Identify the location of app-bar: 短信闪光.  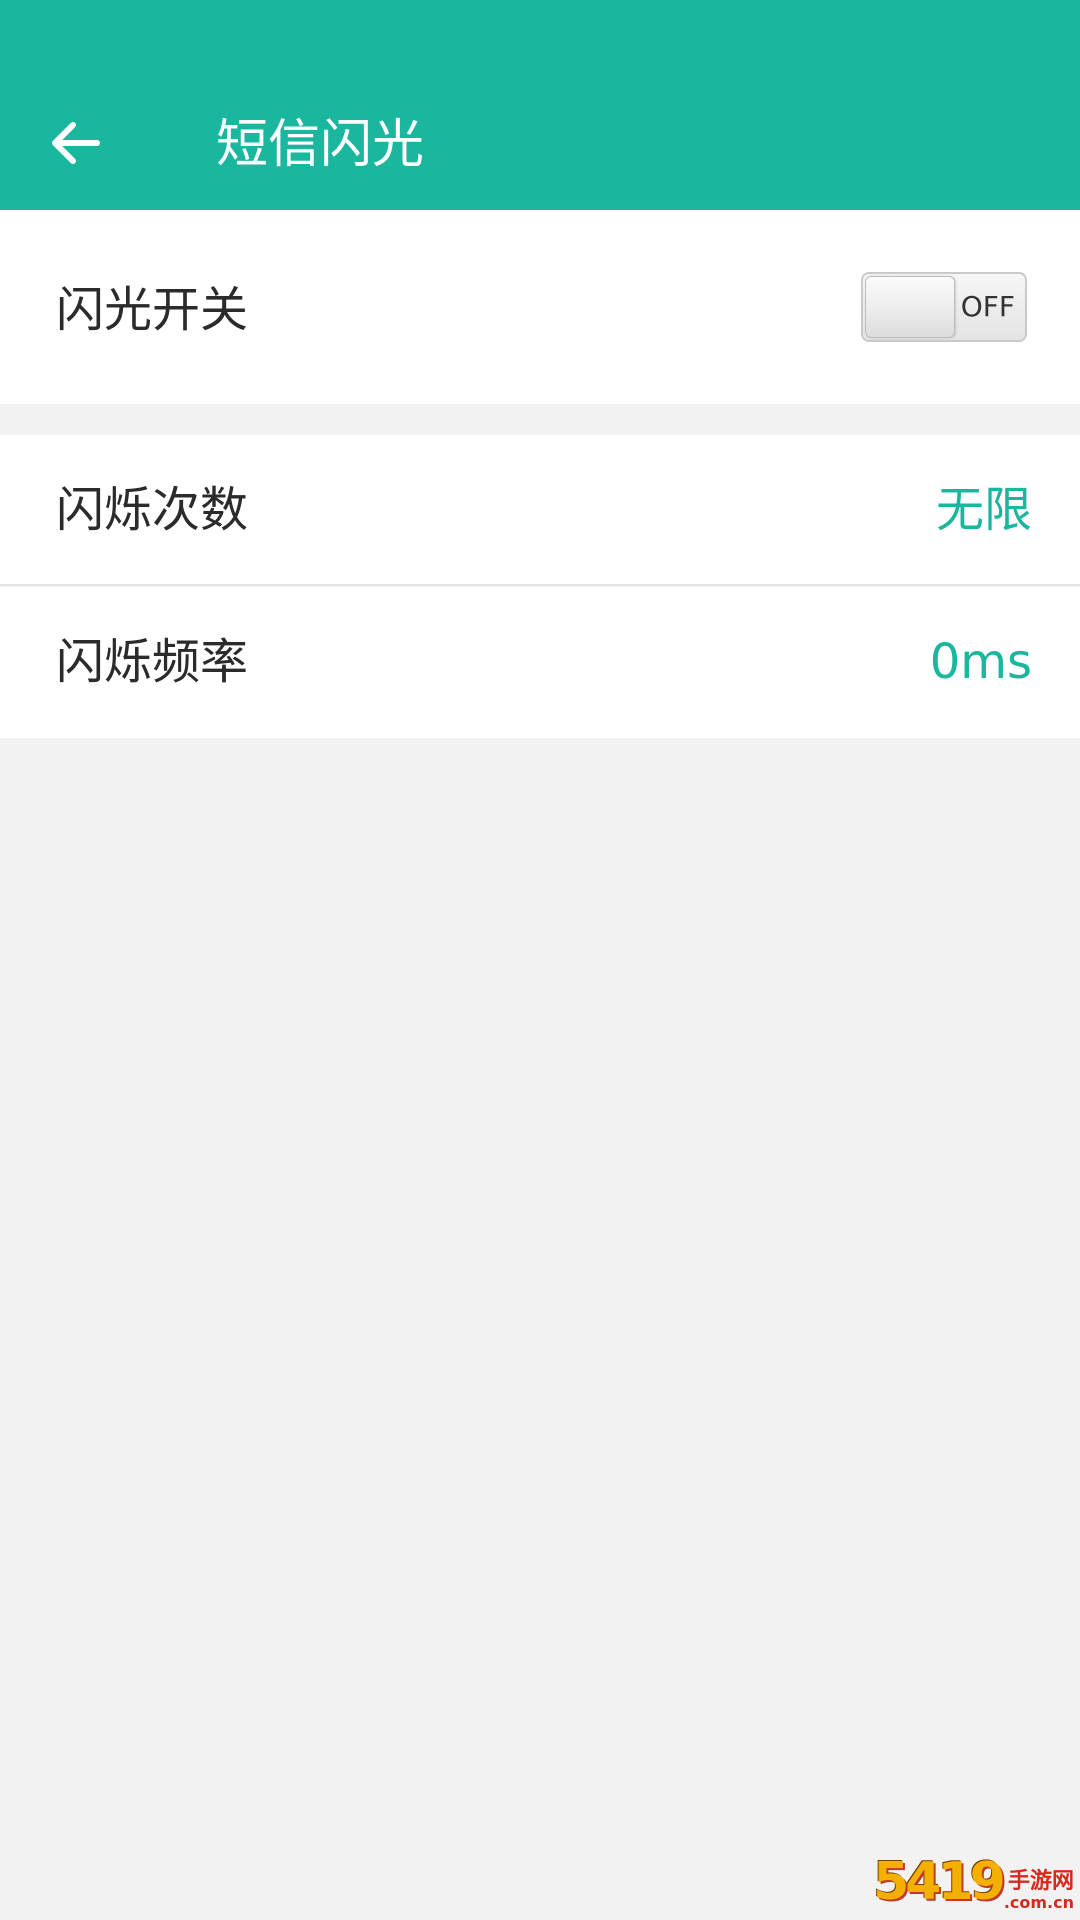
(540, 105).